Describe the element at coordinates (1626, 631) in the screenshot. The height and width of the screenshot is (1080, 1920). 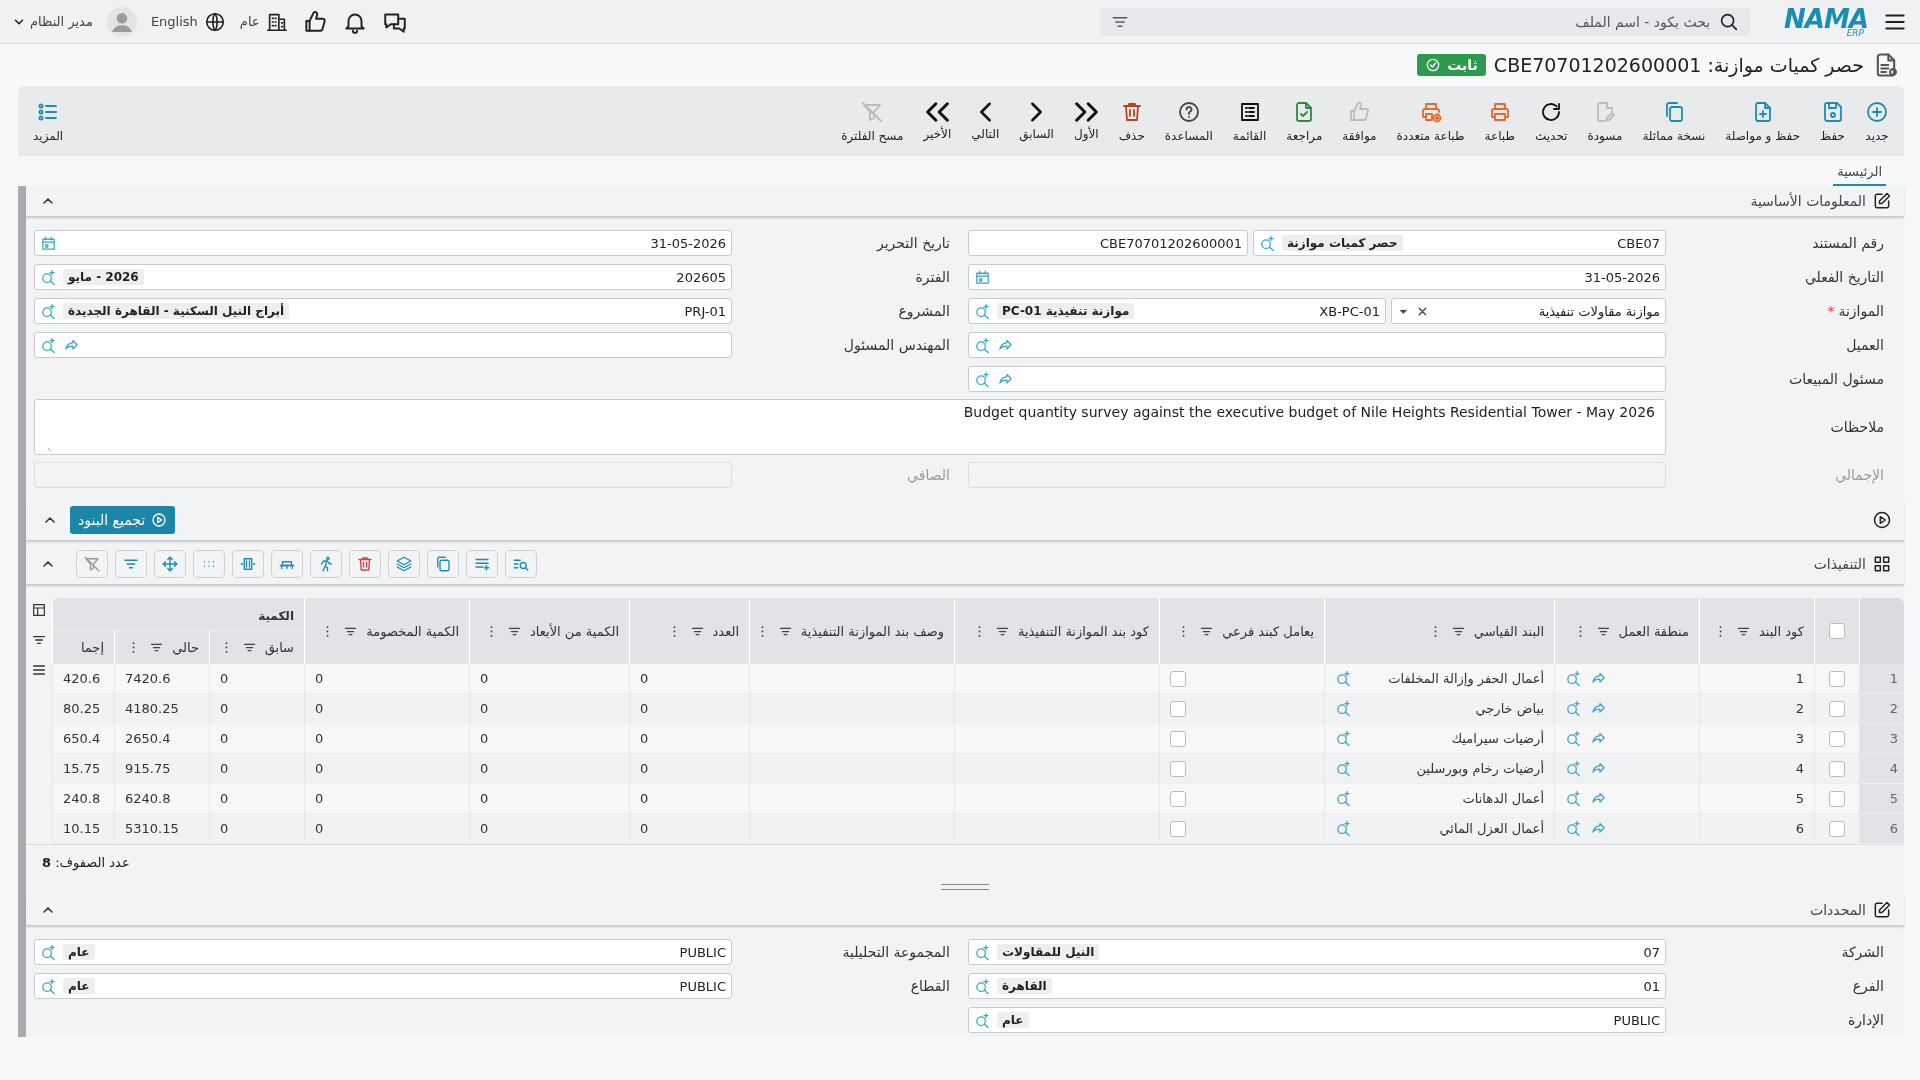
I see `column-header: منطقة العمل` at that location.